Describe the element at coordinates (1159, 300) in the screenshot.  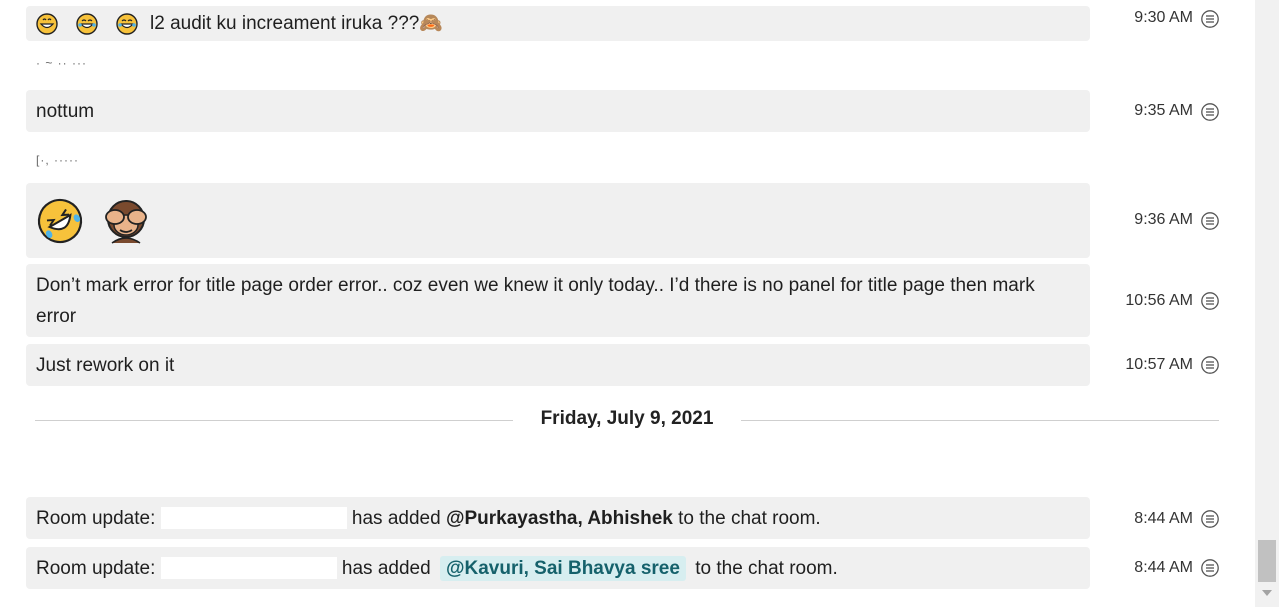
I see `message-time: 10:56 AM` at that location.